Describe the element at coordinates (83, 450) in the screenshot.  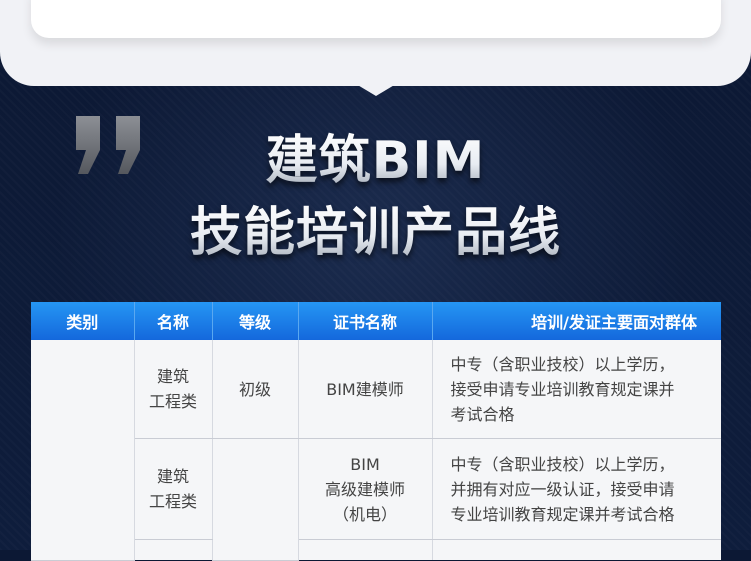
I see `category-cell` at that location.